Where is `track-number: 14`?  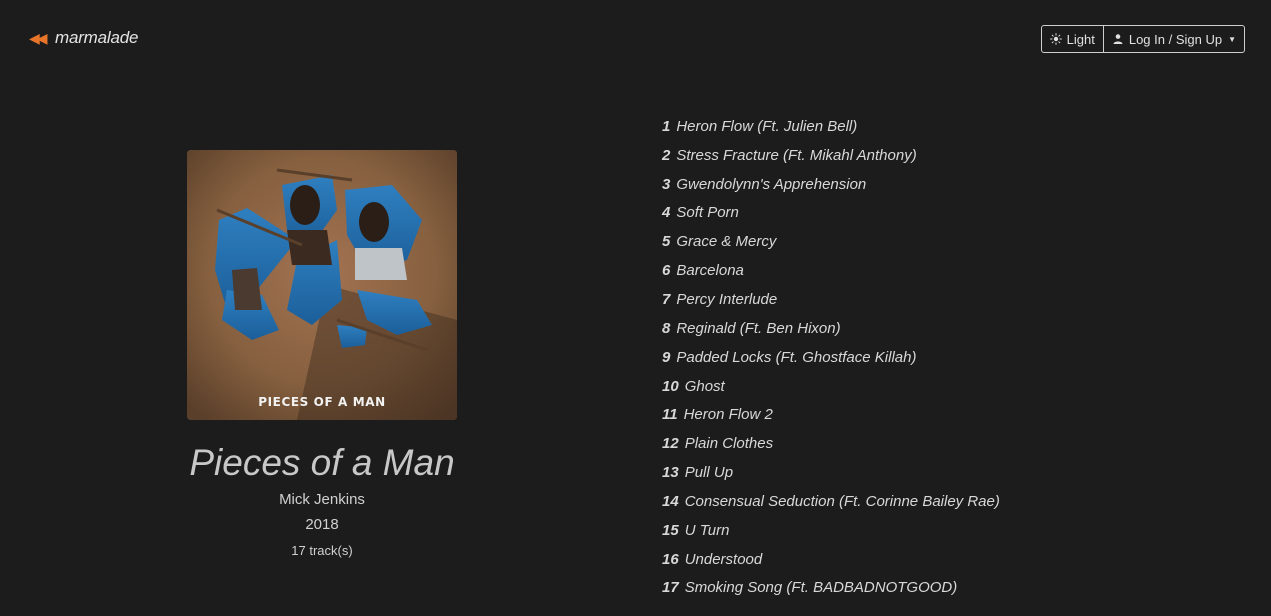
track-number: 14 is located at coordinates (670, 501).